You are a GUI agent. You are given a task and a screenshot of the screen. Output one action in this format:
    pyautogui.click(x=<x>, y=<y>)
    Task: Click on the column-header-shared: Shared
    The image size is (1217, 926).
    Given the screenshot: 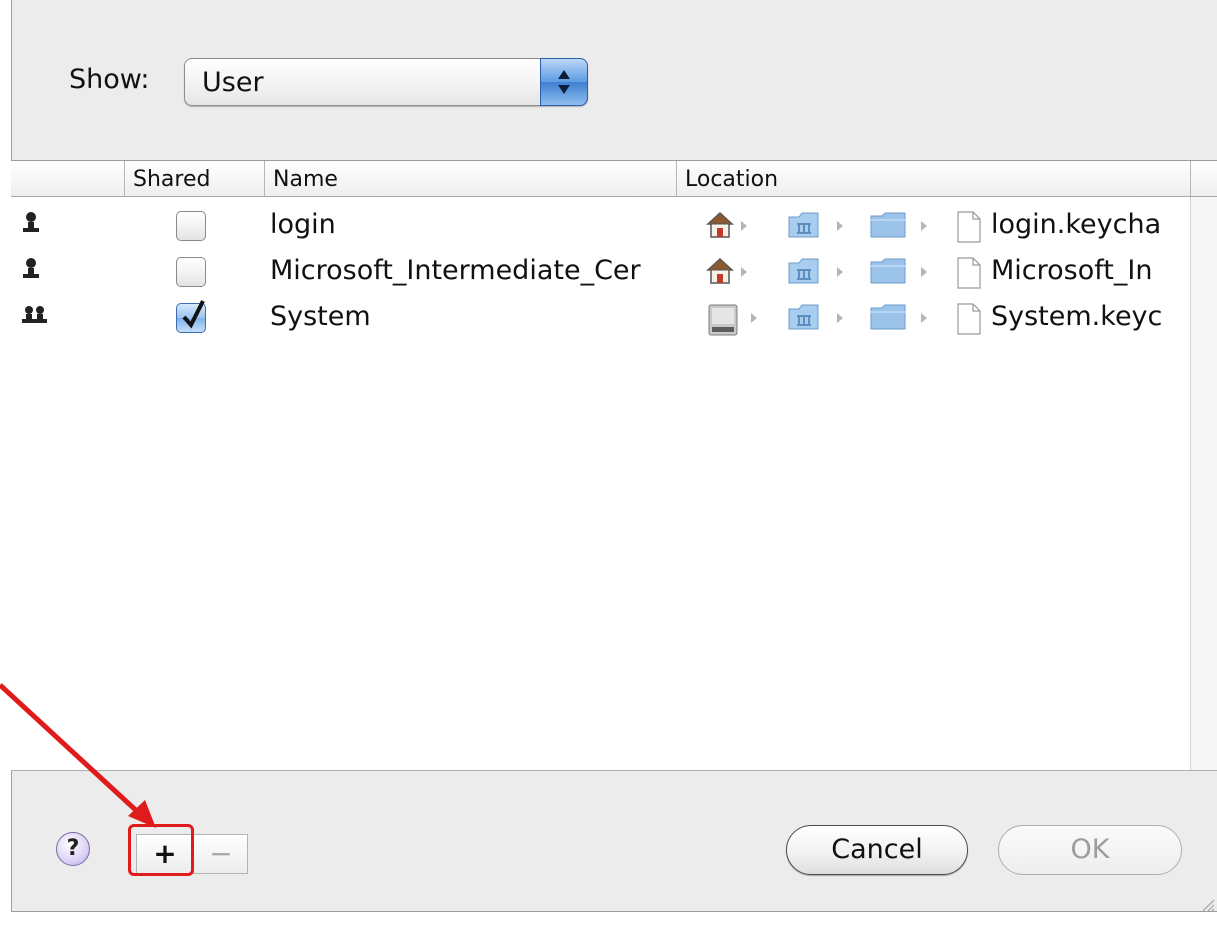 What is the action you would take?
    pyautogui.click(x=195, y=178)
    